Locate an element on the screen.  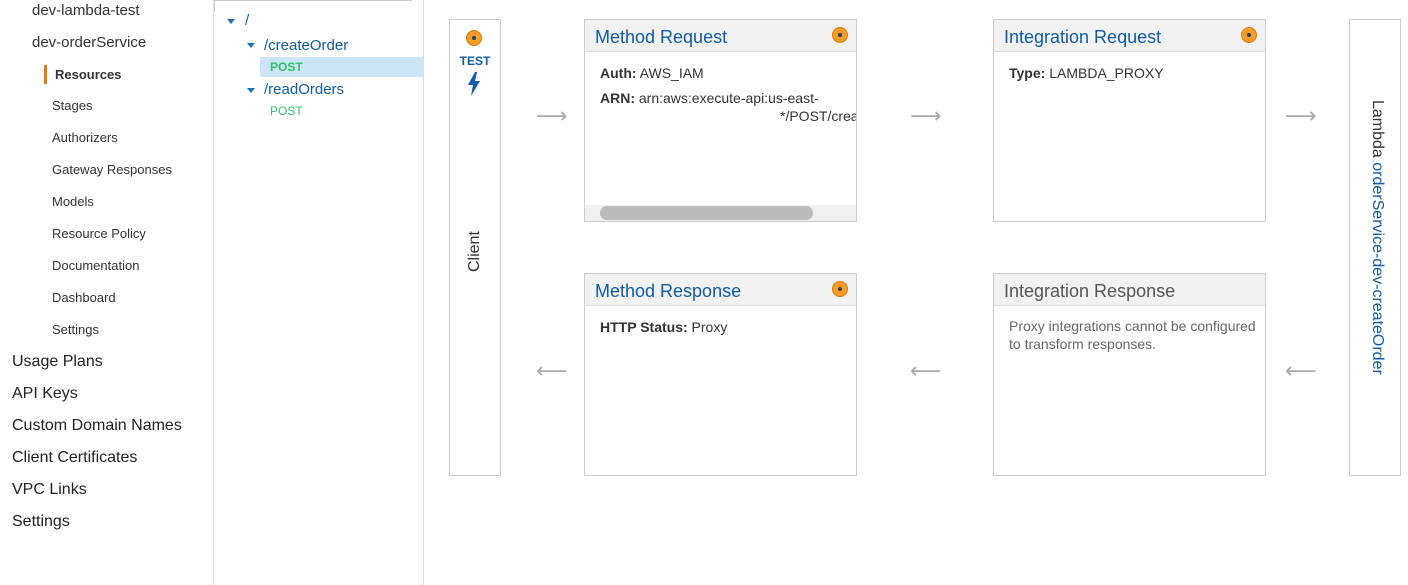
nav-item-documentation: Documentation is located at coordinates (95, 265).